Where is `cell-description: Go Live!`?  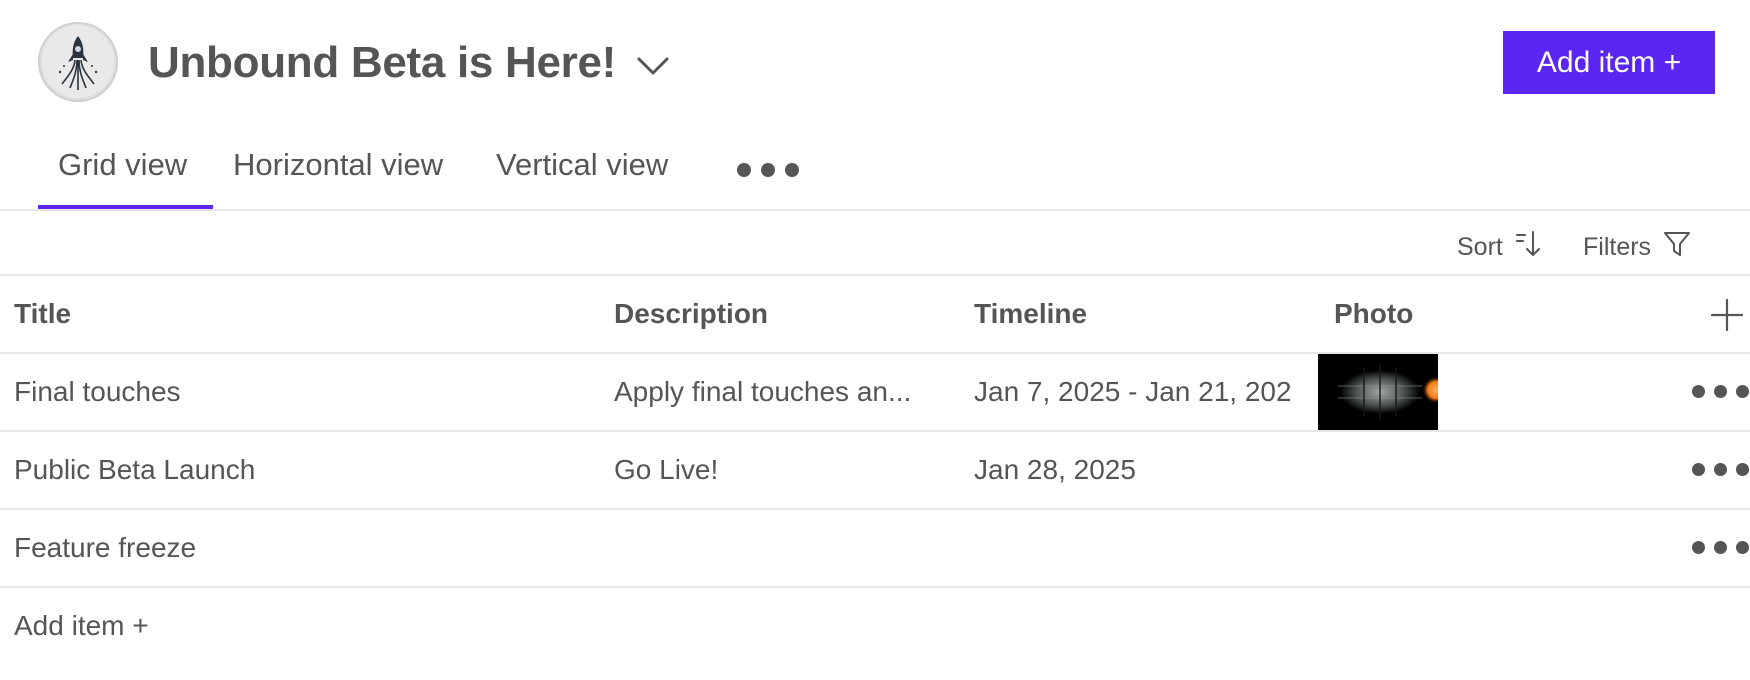
cell-description: Go Live! is located at coordinates (779, 470).